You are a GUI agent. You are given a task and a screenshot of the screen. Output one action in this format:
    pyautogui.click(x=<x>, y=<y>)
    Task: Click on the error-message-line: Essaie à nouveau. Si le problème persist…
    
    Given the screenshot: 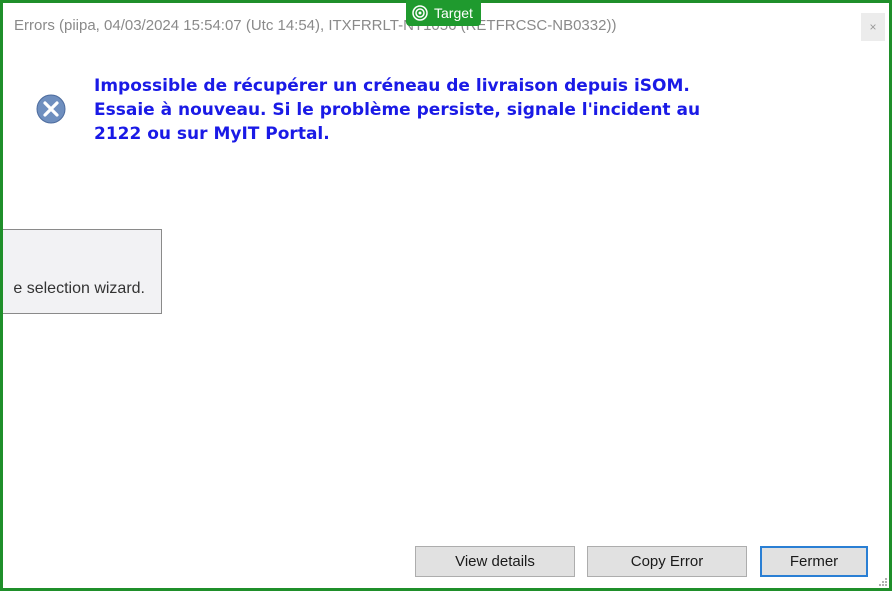 What is the action you would take?
    pyautogui.click(x=397, y=110)
    